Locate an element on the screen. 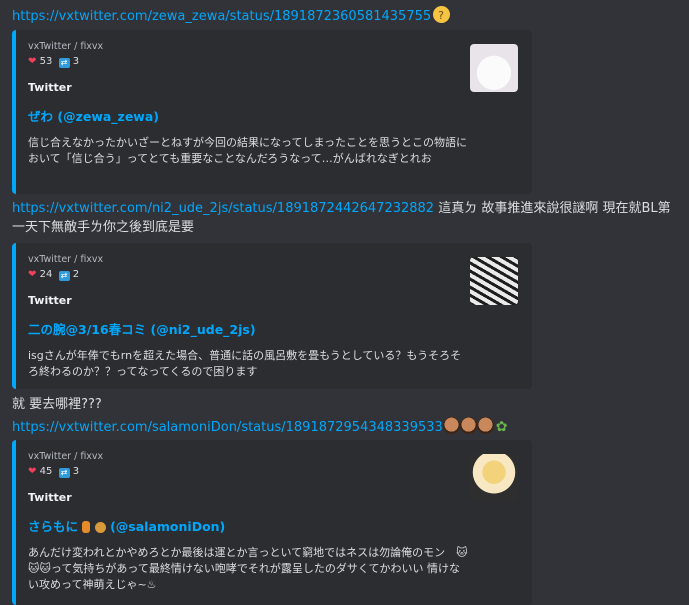 This screenshot has width=689, height=605. pretzel-emoji-icon is located at coordinates (100, 527).